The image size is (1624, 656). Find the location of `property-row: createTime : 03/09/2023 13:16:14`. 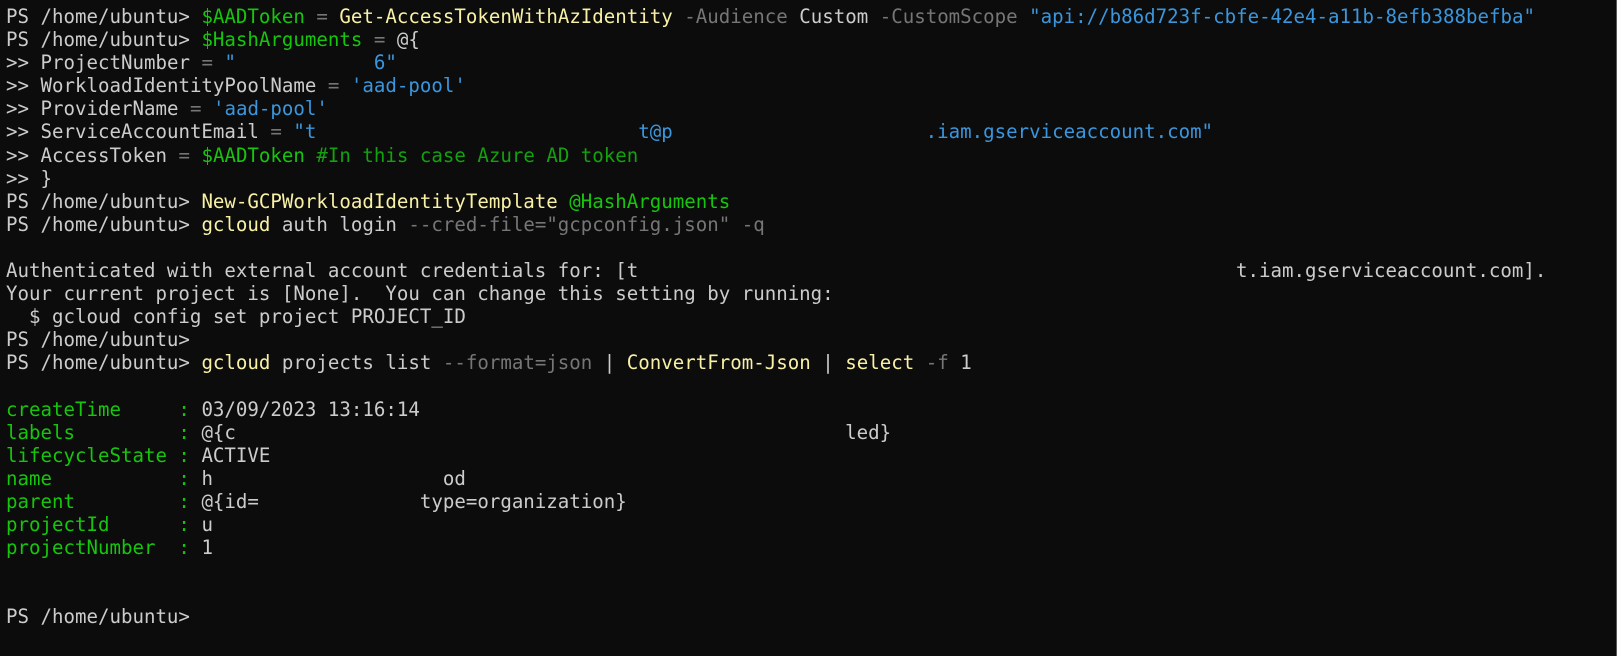

property-row: createTime : 03/09/2023 13:16:14 is located at coordinates (811, 409).